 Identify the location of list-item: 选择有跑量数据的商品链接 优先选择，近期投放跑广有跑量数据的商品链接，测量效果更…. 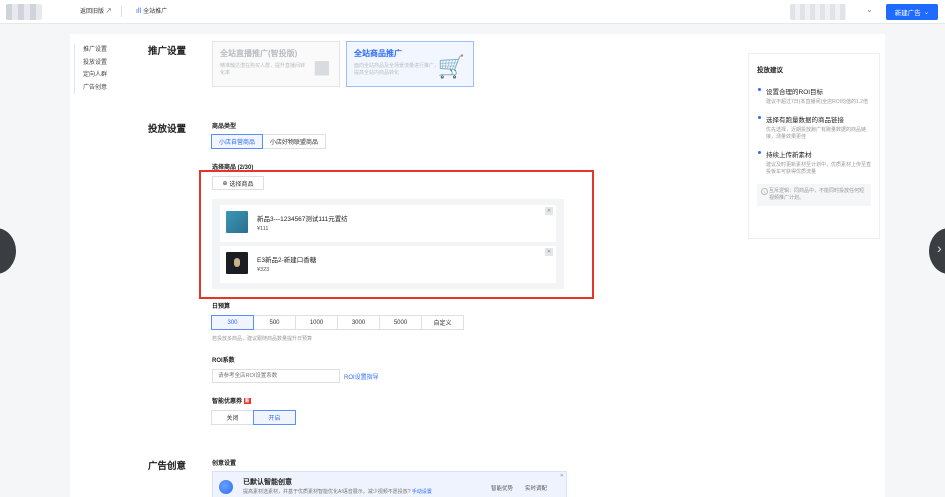
(814, 127).